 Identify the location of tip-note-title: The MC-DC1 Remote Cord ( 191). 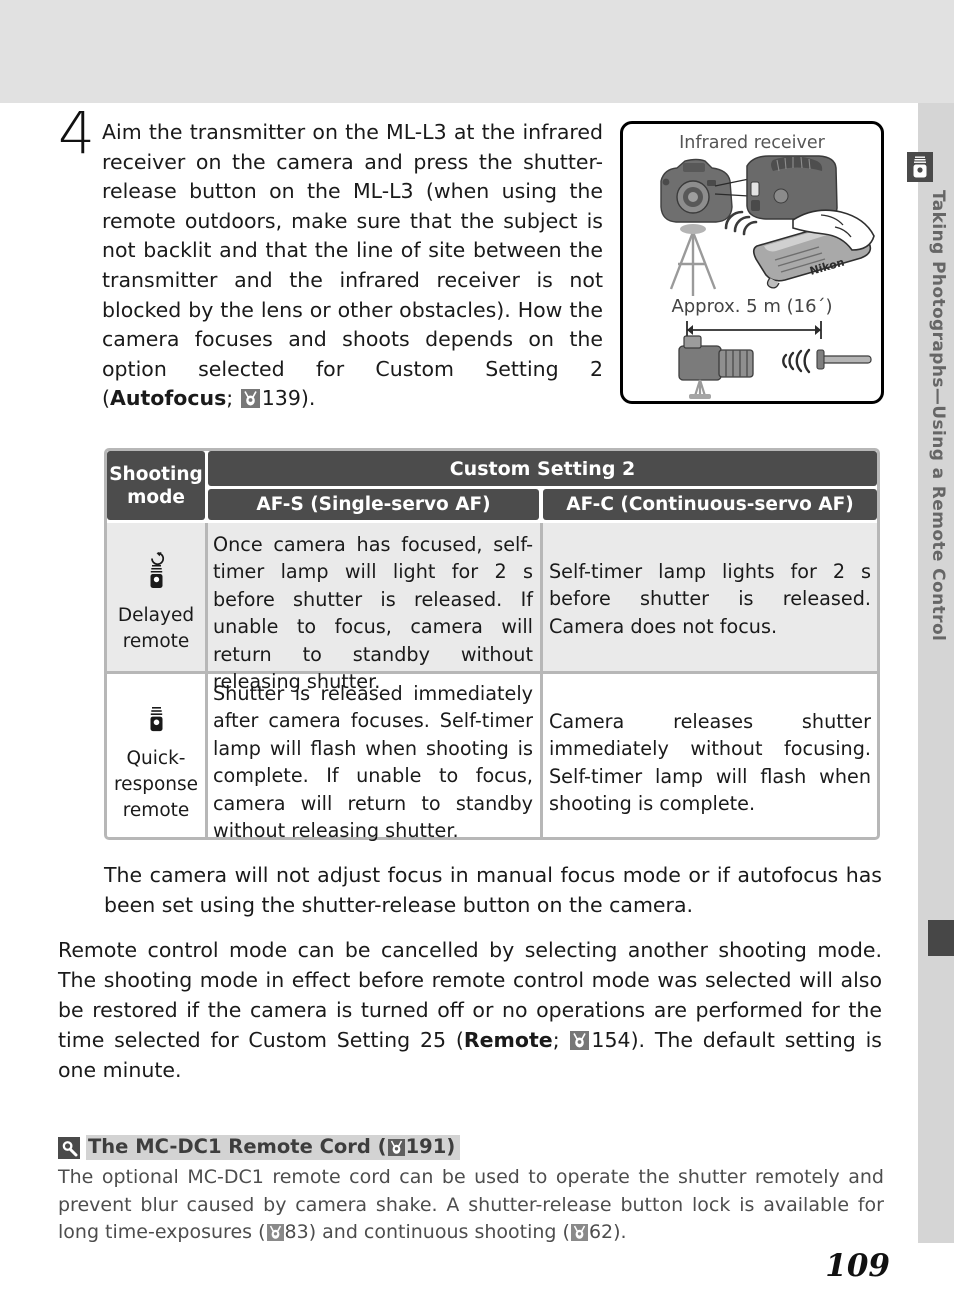
(273, 1147).